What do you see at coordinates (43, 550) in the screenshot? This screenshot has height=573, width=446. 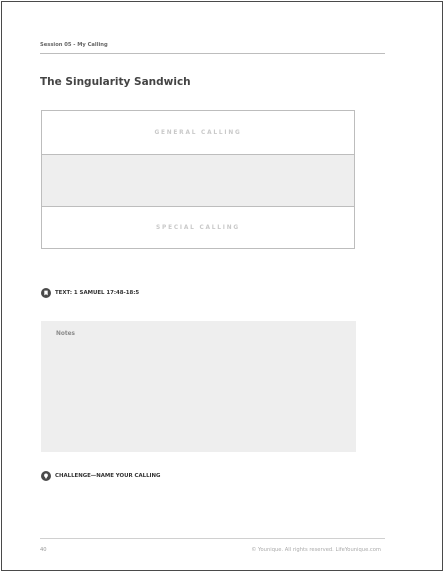 I see `page-number: 40` at bounding box center [43, 550].